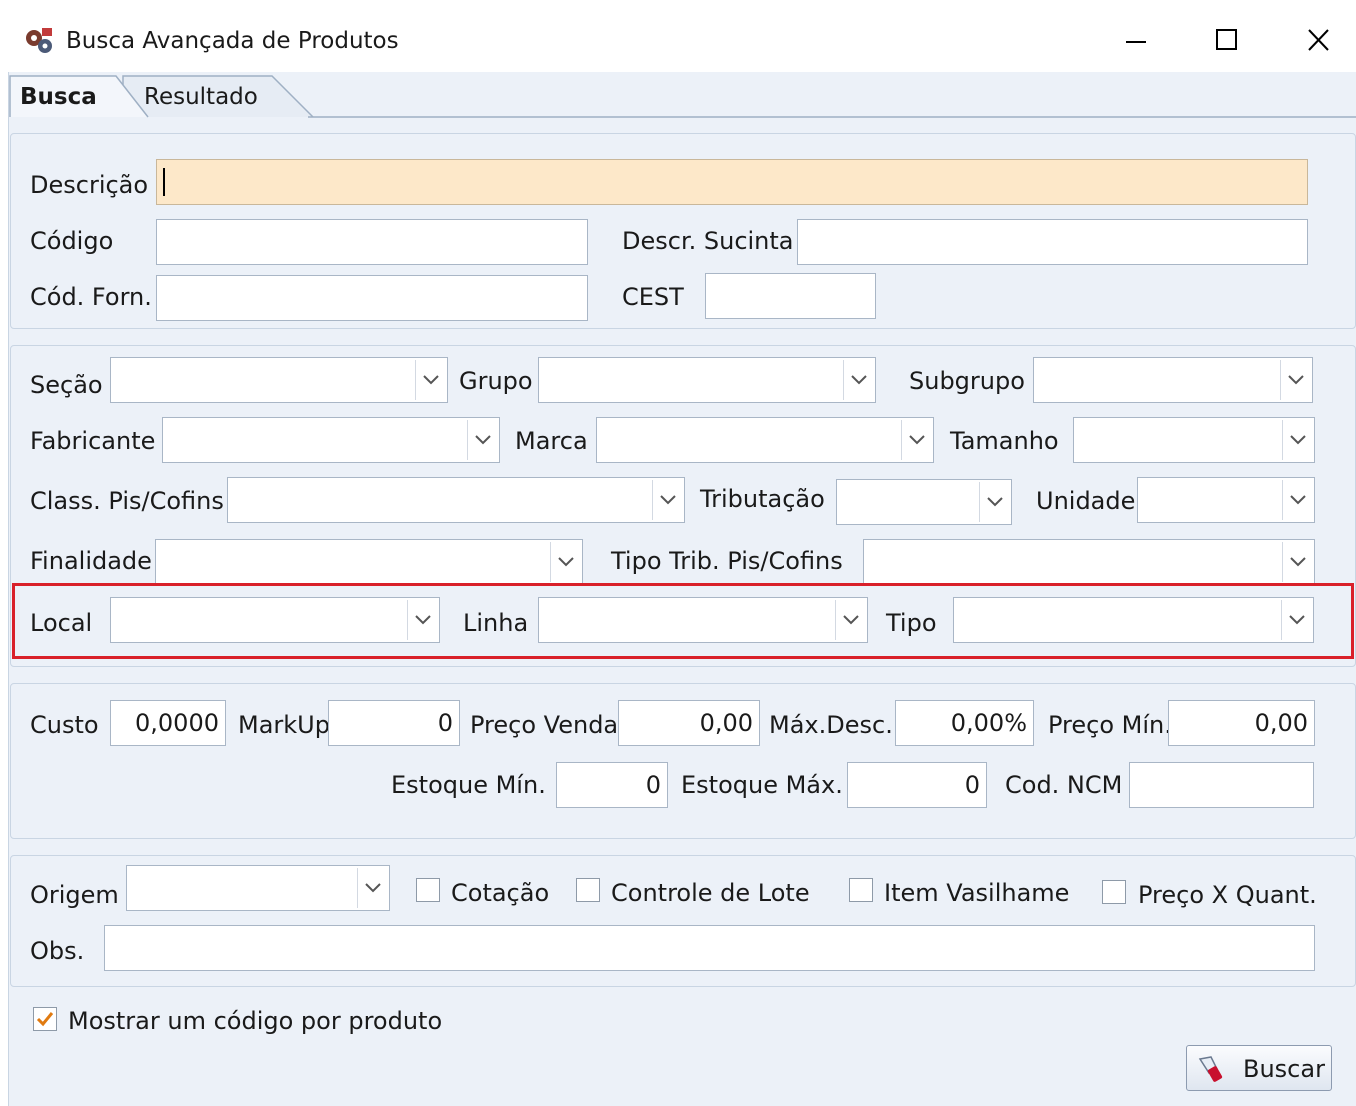 The height and width of the screenshot is (1106, 1356). Describe the element at coordinates (588, 890) in the screenshot. I see `controle-lote-checkbox` at that location.